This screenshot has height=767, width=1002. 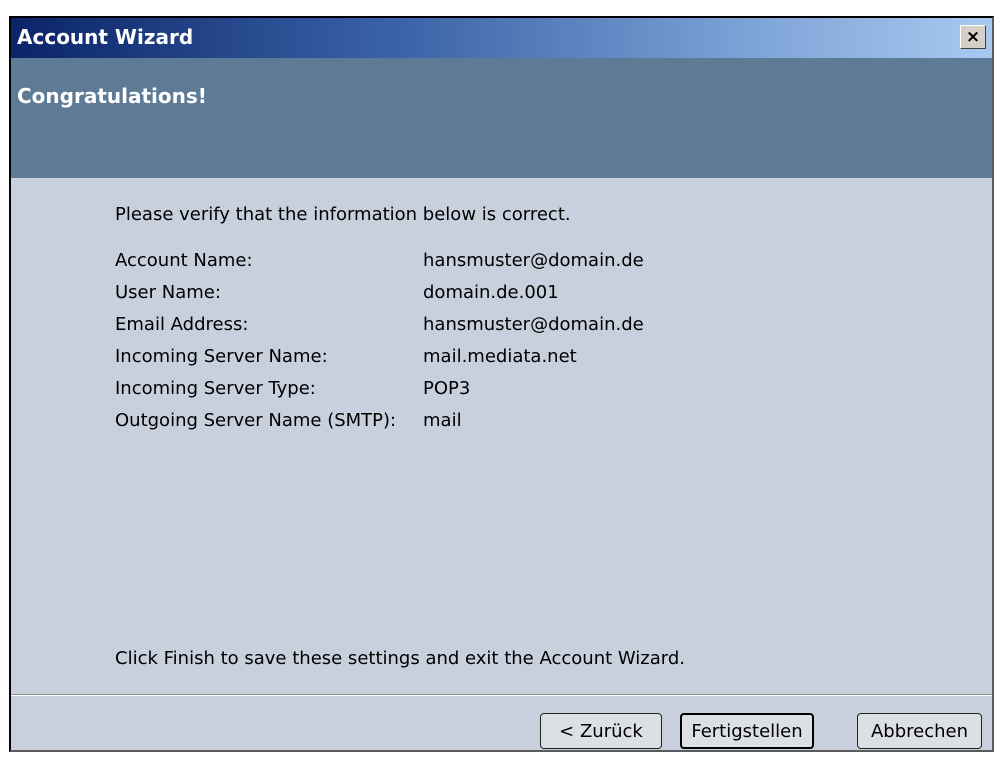 What do you see at coordinates (747, 731) in the screenshot?
I see `finish-button: Fertigstellen` at bounding box center [747, 731].